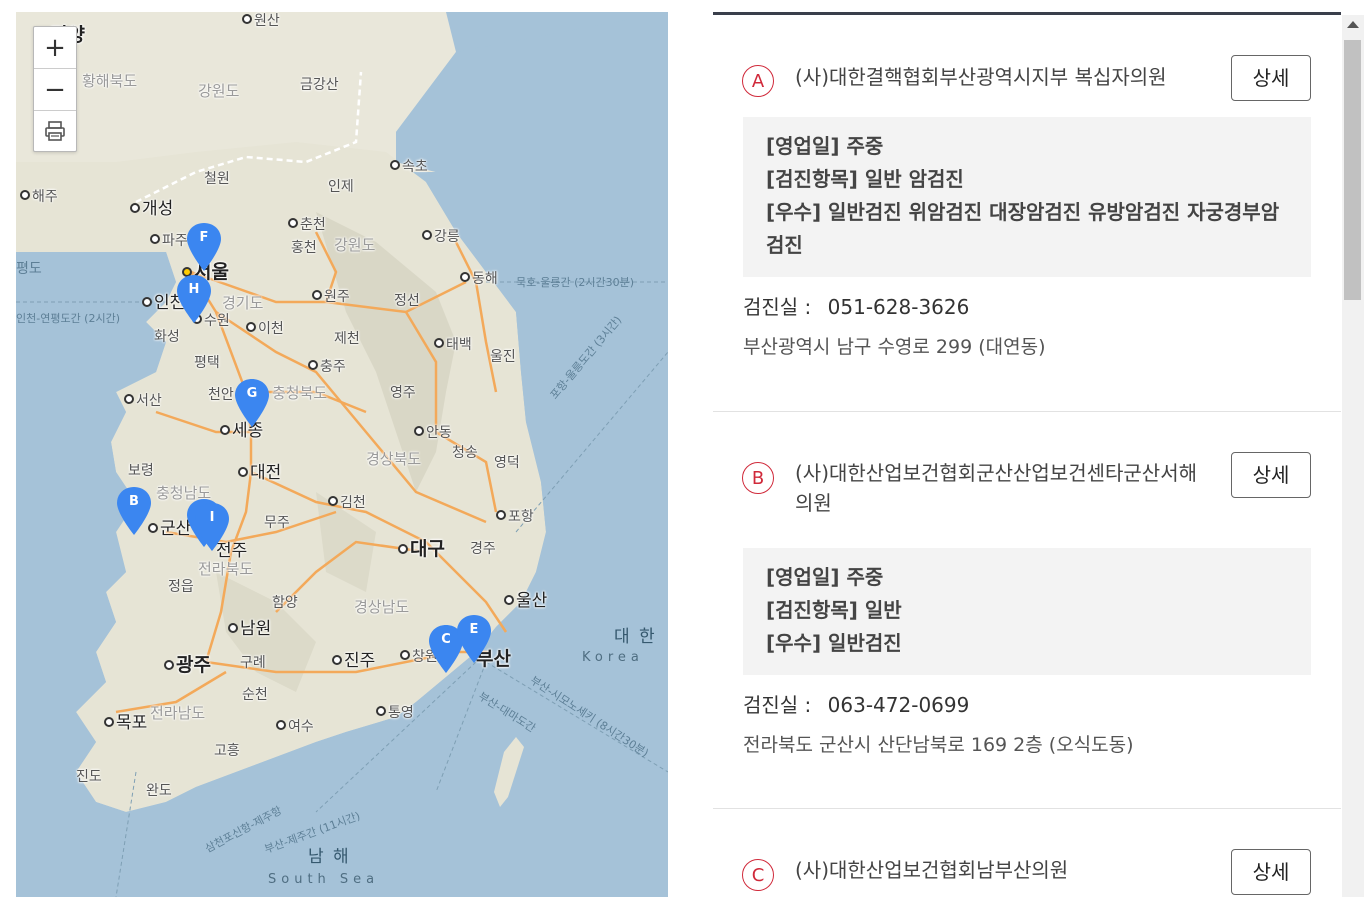 This screenshot has height=900, width=1365. What do you see at coordinates (758, 478) in the screenshot?
I see `marker-badge: B` at bounding box center [758, 478].